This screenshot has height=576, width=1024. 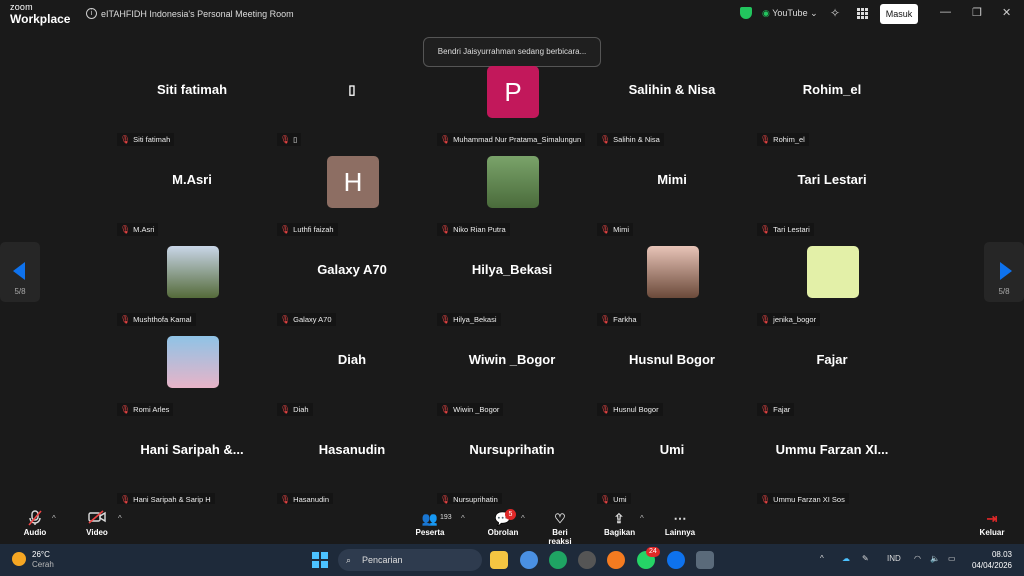 What do you see at coordinates (192, 196) in the screenshot?
I see `participant-tile: M.Asri 🎙 M.Asri` at bounding box center [192, 196].